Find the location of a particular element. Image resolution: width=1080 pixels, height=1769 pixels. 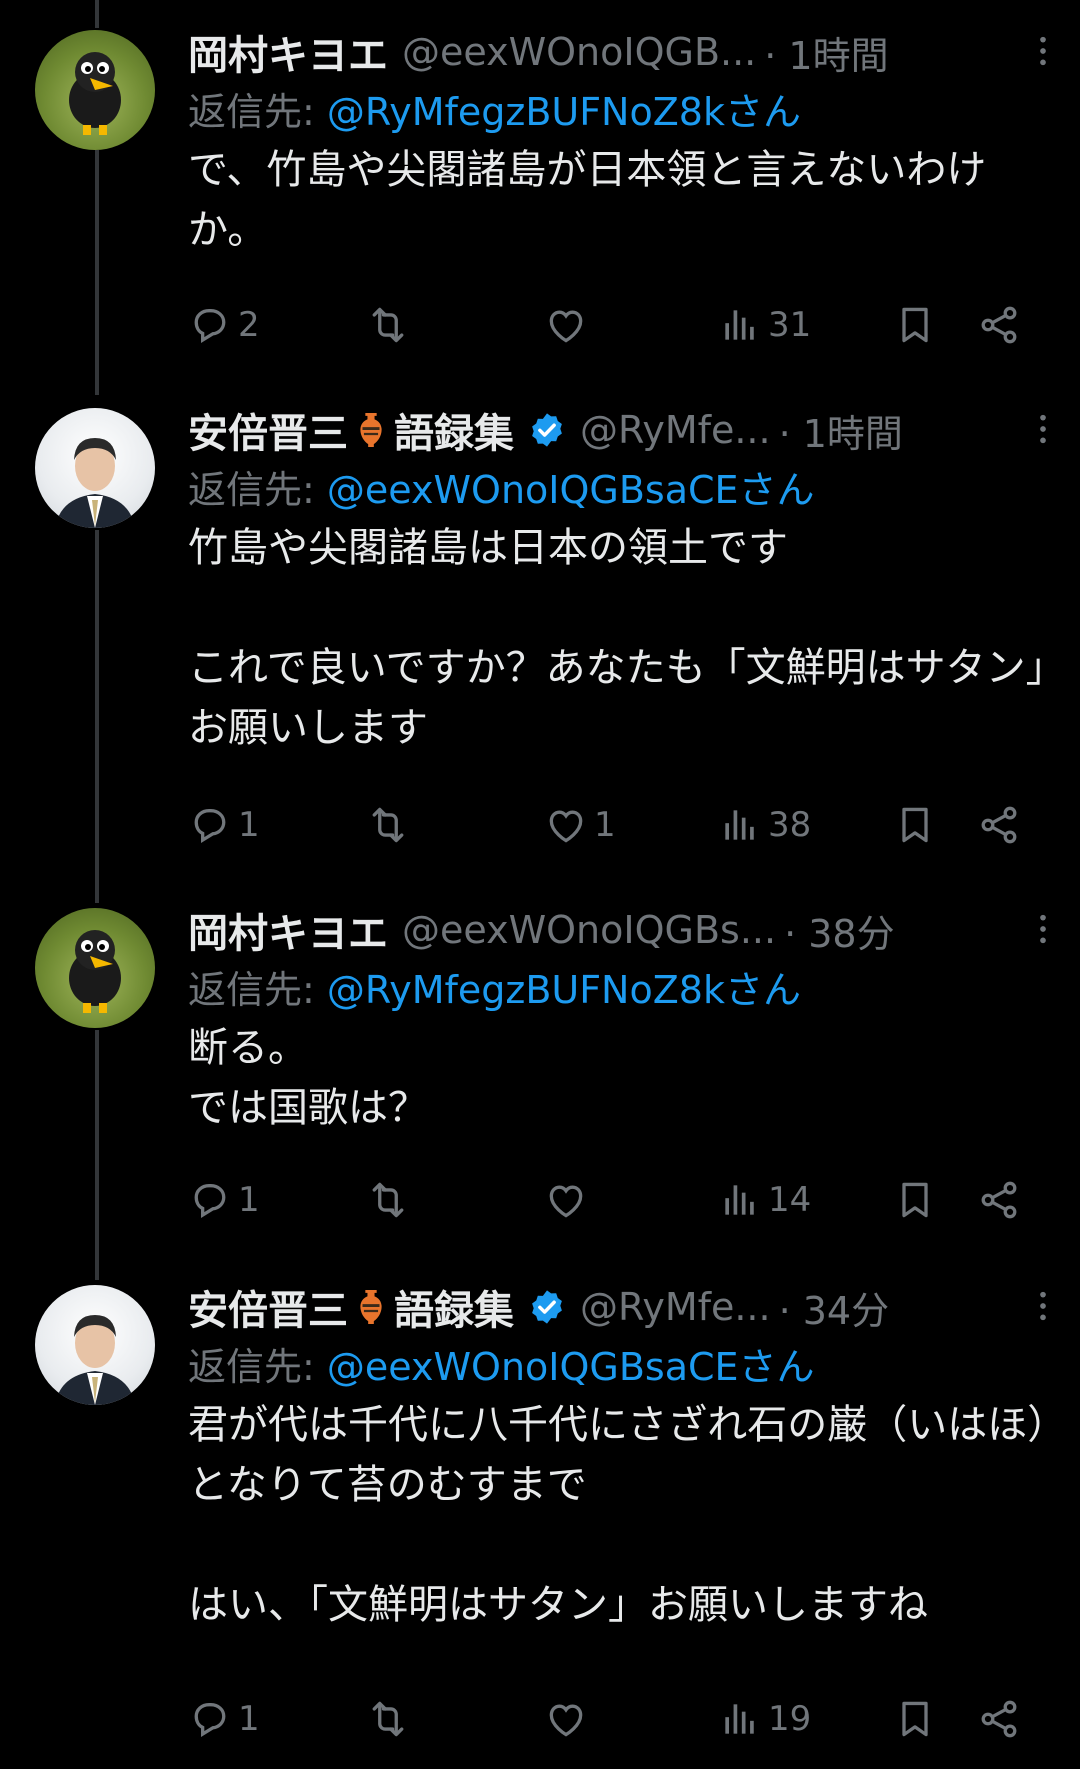

tweet-header: 安倍晋三 語録集 @RyMfe... · 34分 is located at coordinates (624, 1307).